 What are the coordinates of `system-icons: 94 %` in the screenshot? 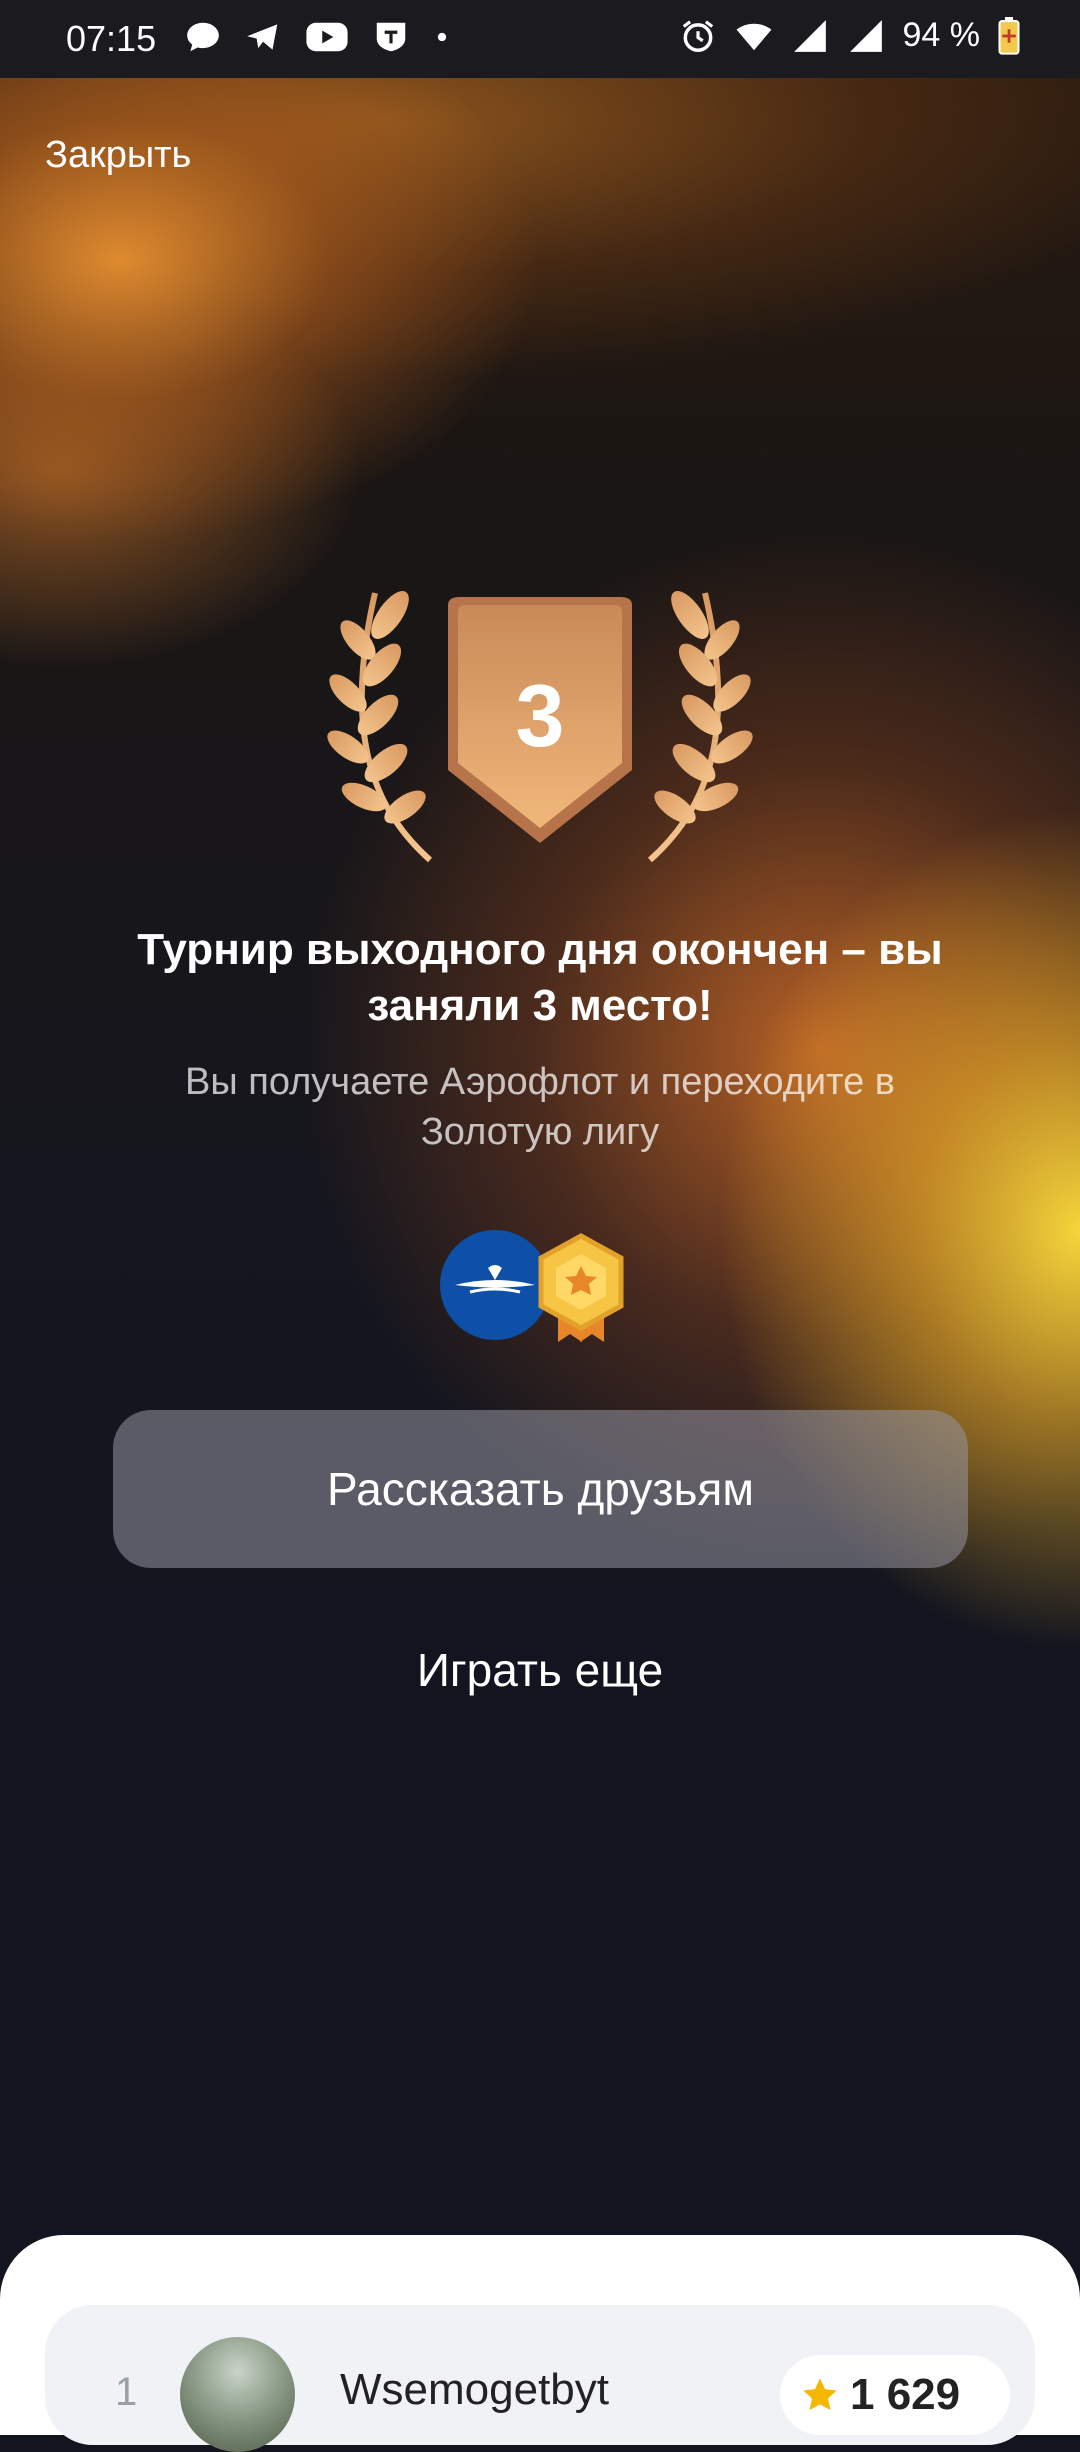 It's located at (850, 35).